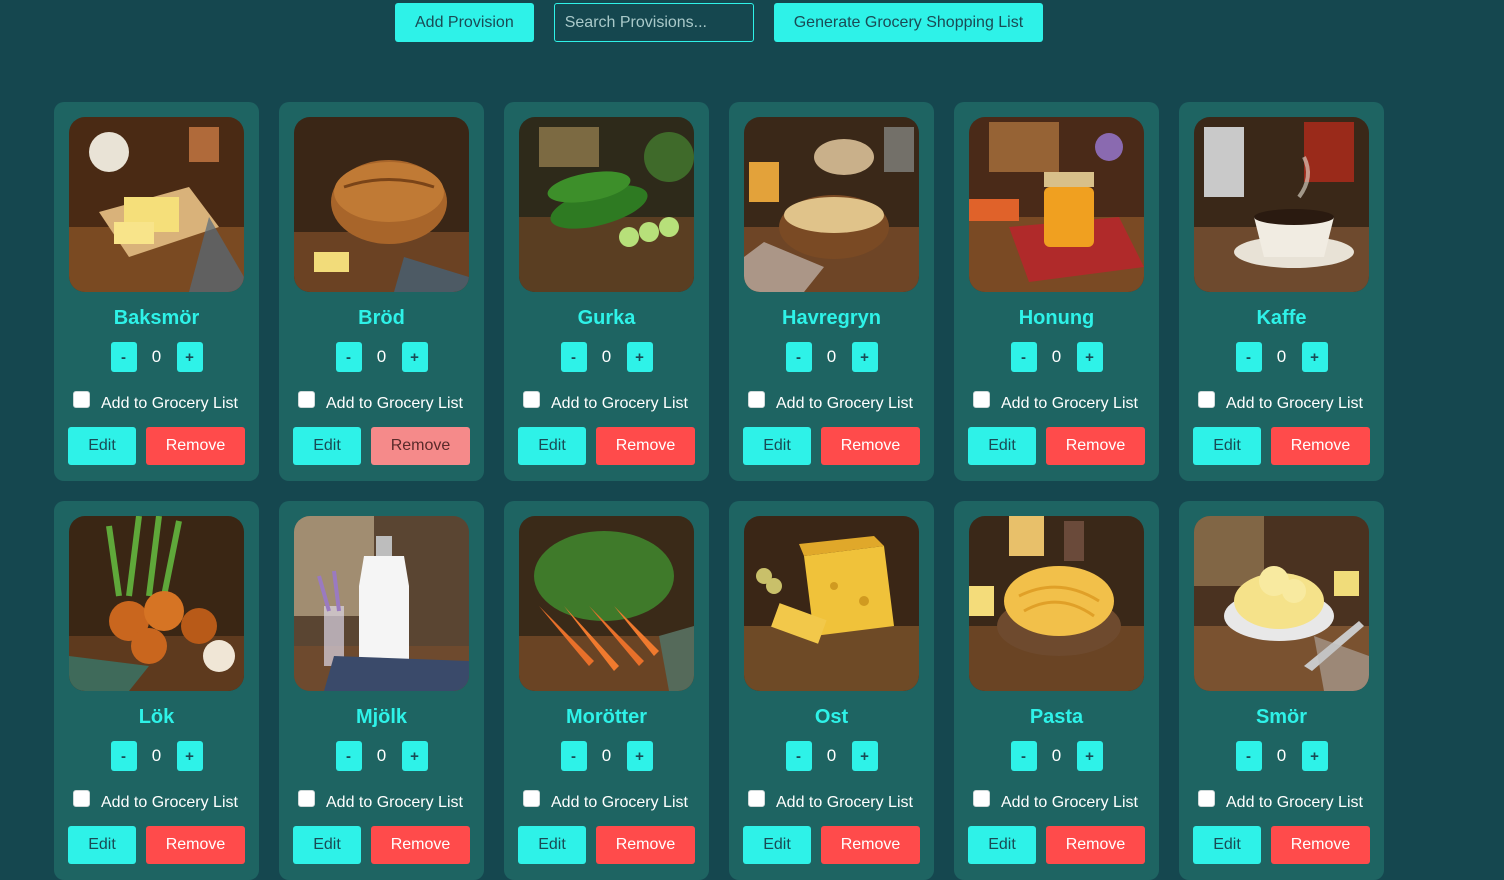 The height and width of the screenshot is (880, 1504). Describe the element at coordinates (1056, 318) in the screenshot. I see `provision-name: Honung` at that location.